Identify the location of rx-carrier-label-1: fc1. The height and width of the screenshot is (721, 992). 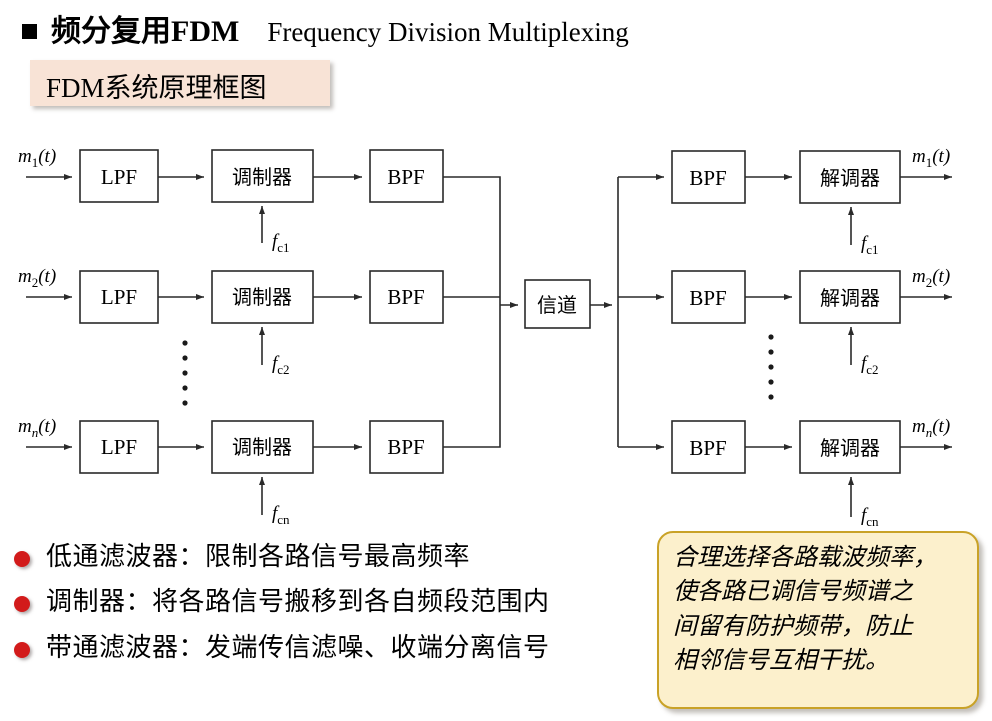
(870, 245).